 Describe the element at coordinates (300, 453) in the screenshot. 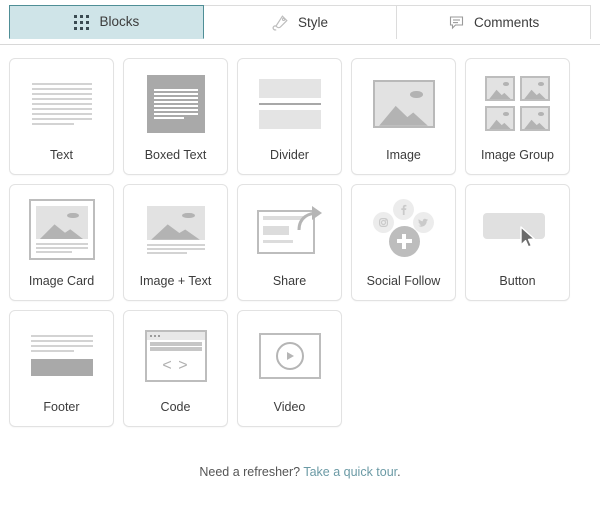

I see `refresher-note: Need a refresher? Take a quick tour.` at that location.